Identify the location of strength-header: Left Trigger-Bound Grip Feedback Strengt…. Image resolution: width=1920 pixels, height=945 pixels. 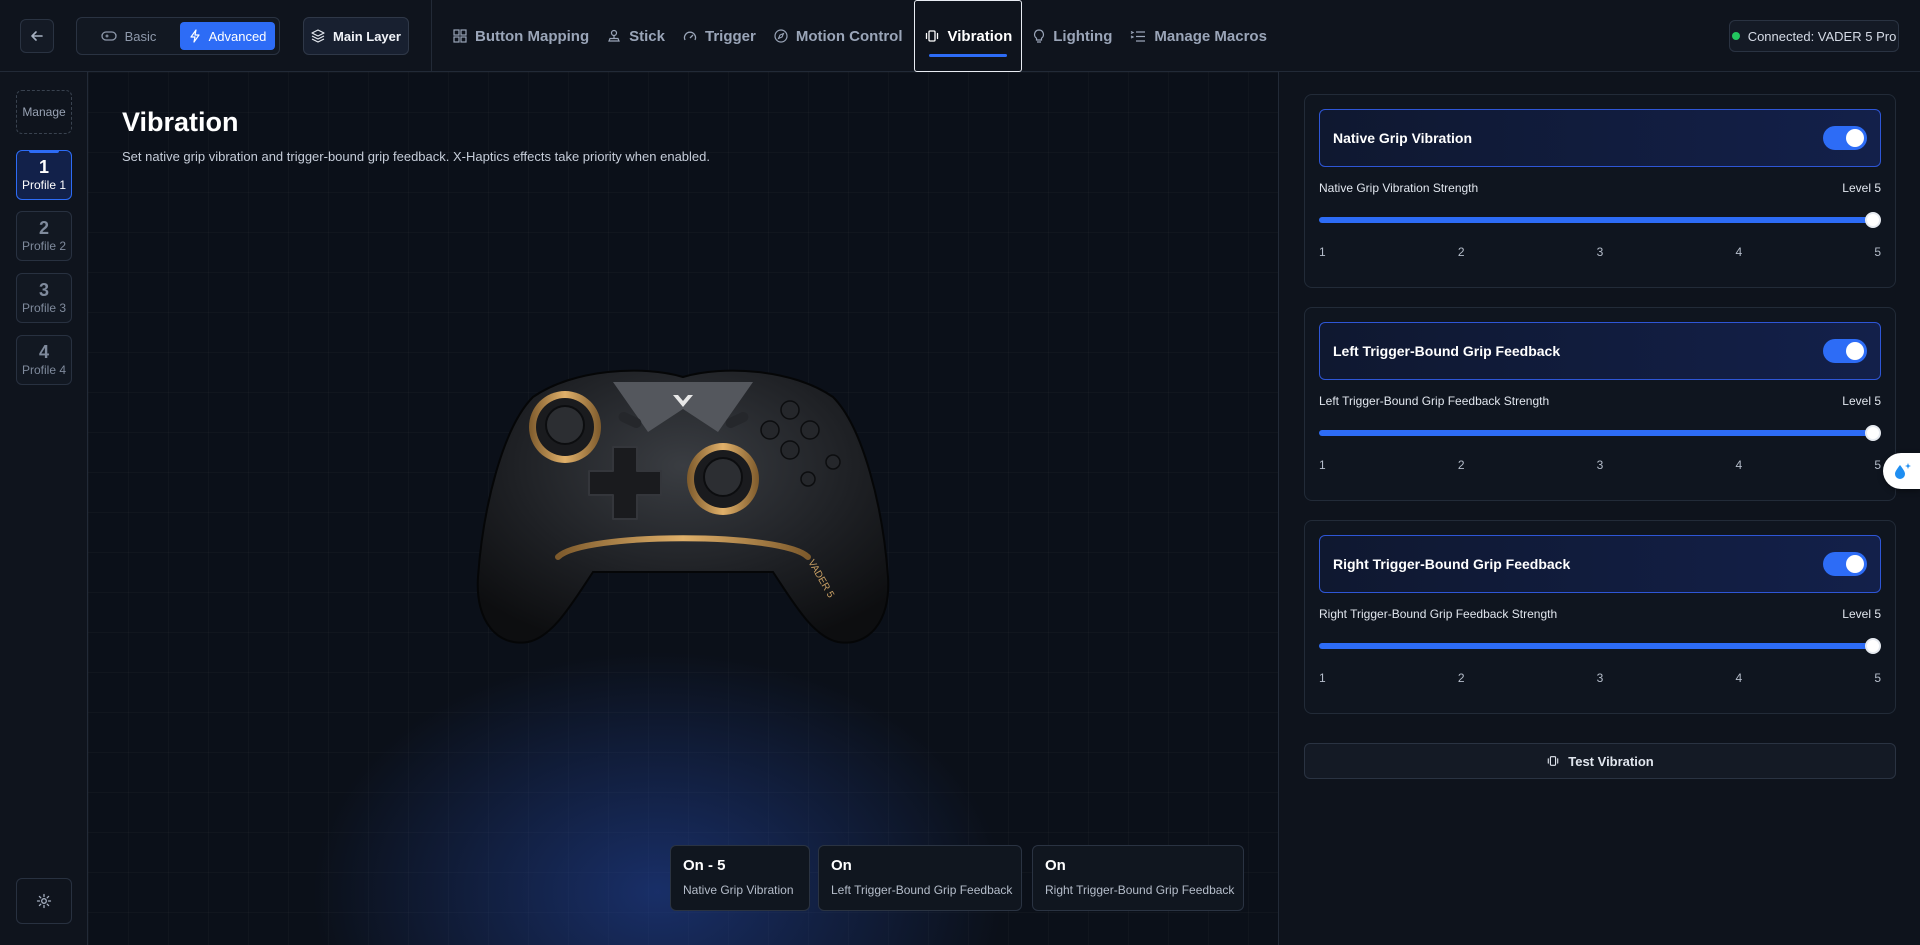
(1600, 401).